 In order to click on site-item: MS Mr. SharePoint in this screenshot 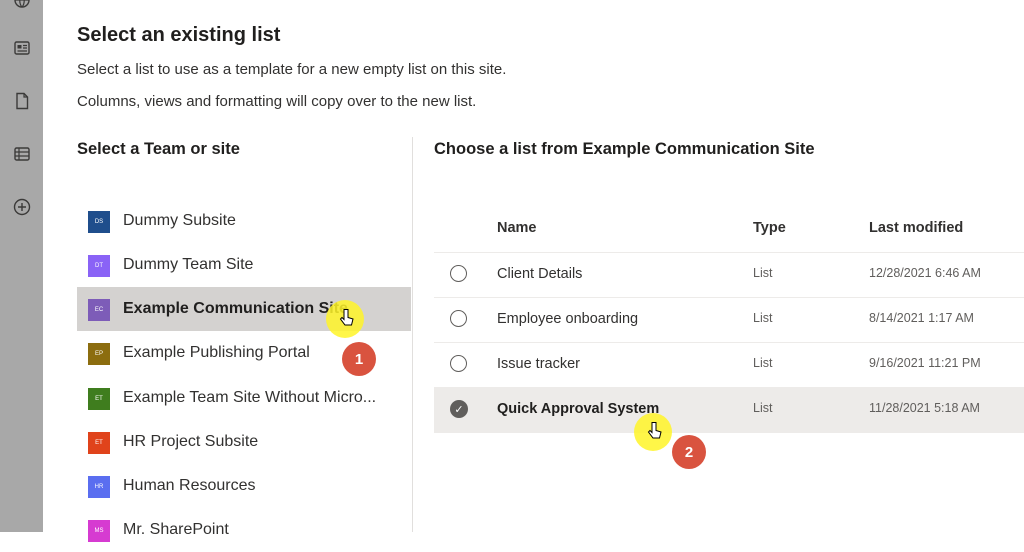, I will do `click(244, 530)`.